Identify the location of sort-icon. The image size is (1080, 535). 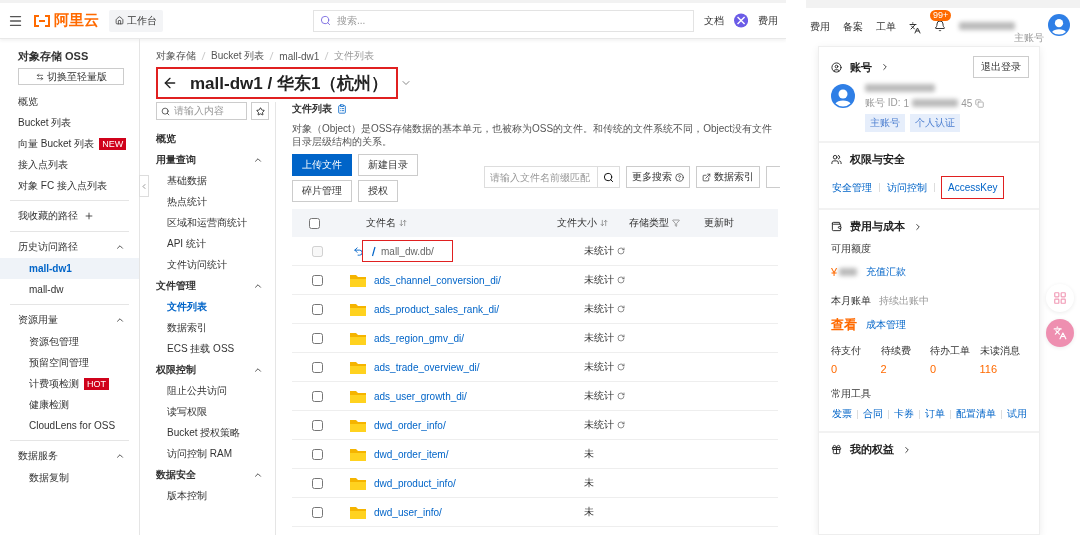
(603, 223).